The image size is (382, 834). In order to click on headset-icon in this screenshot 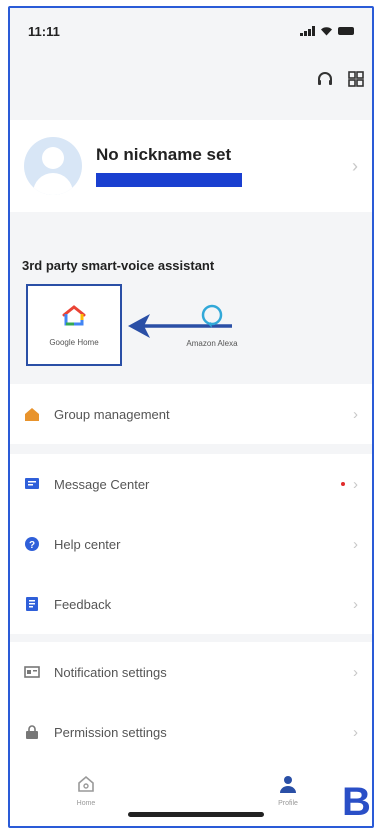, I will do `click(325, 79)`.